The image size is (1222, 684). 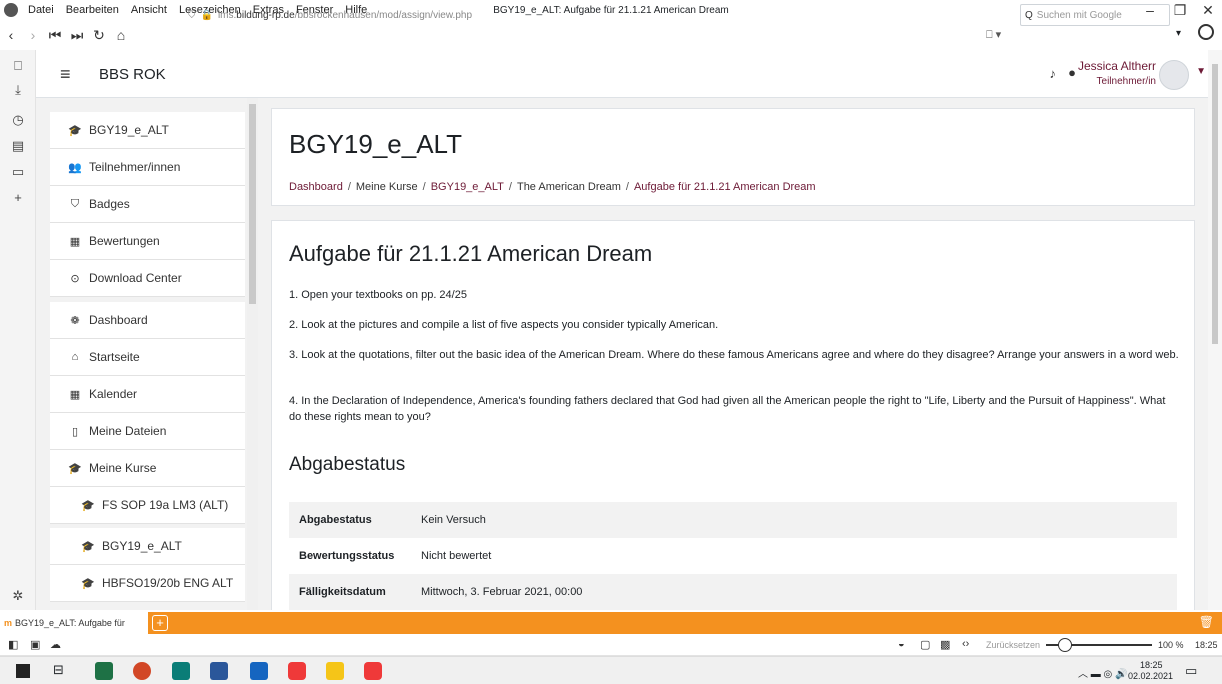 What do you see at coordinates (219, 671) in the screenshot?
I see `word-icon` at bounding box center [219, 671].